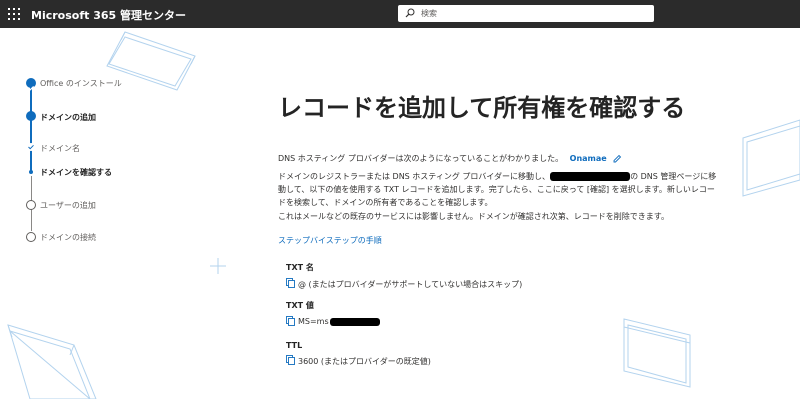  Describe the element at coordinates (300, 305) in the screenshot. I see `txt-value-label: TXT 値` at that location.